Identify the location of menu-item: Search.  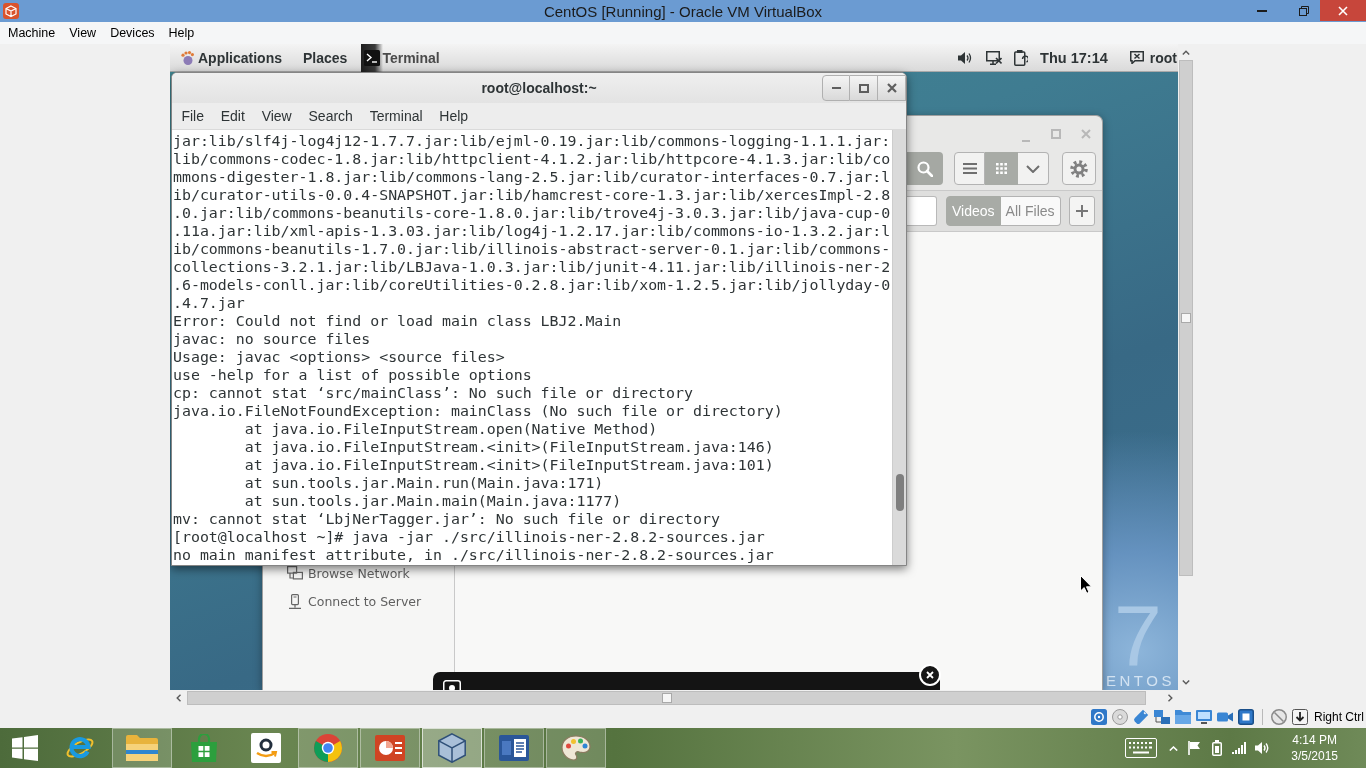
(331, 116).